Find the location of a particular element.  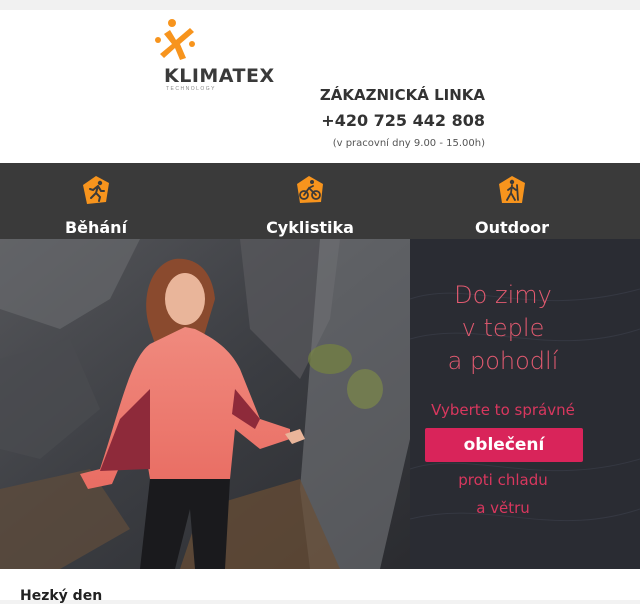

hero-post-cta-line: proti chladu is located at coordinates (503, 480).